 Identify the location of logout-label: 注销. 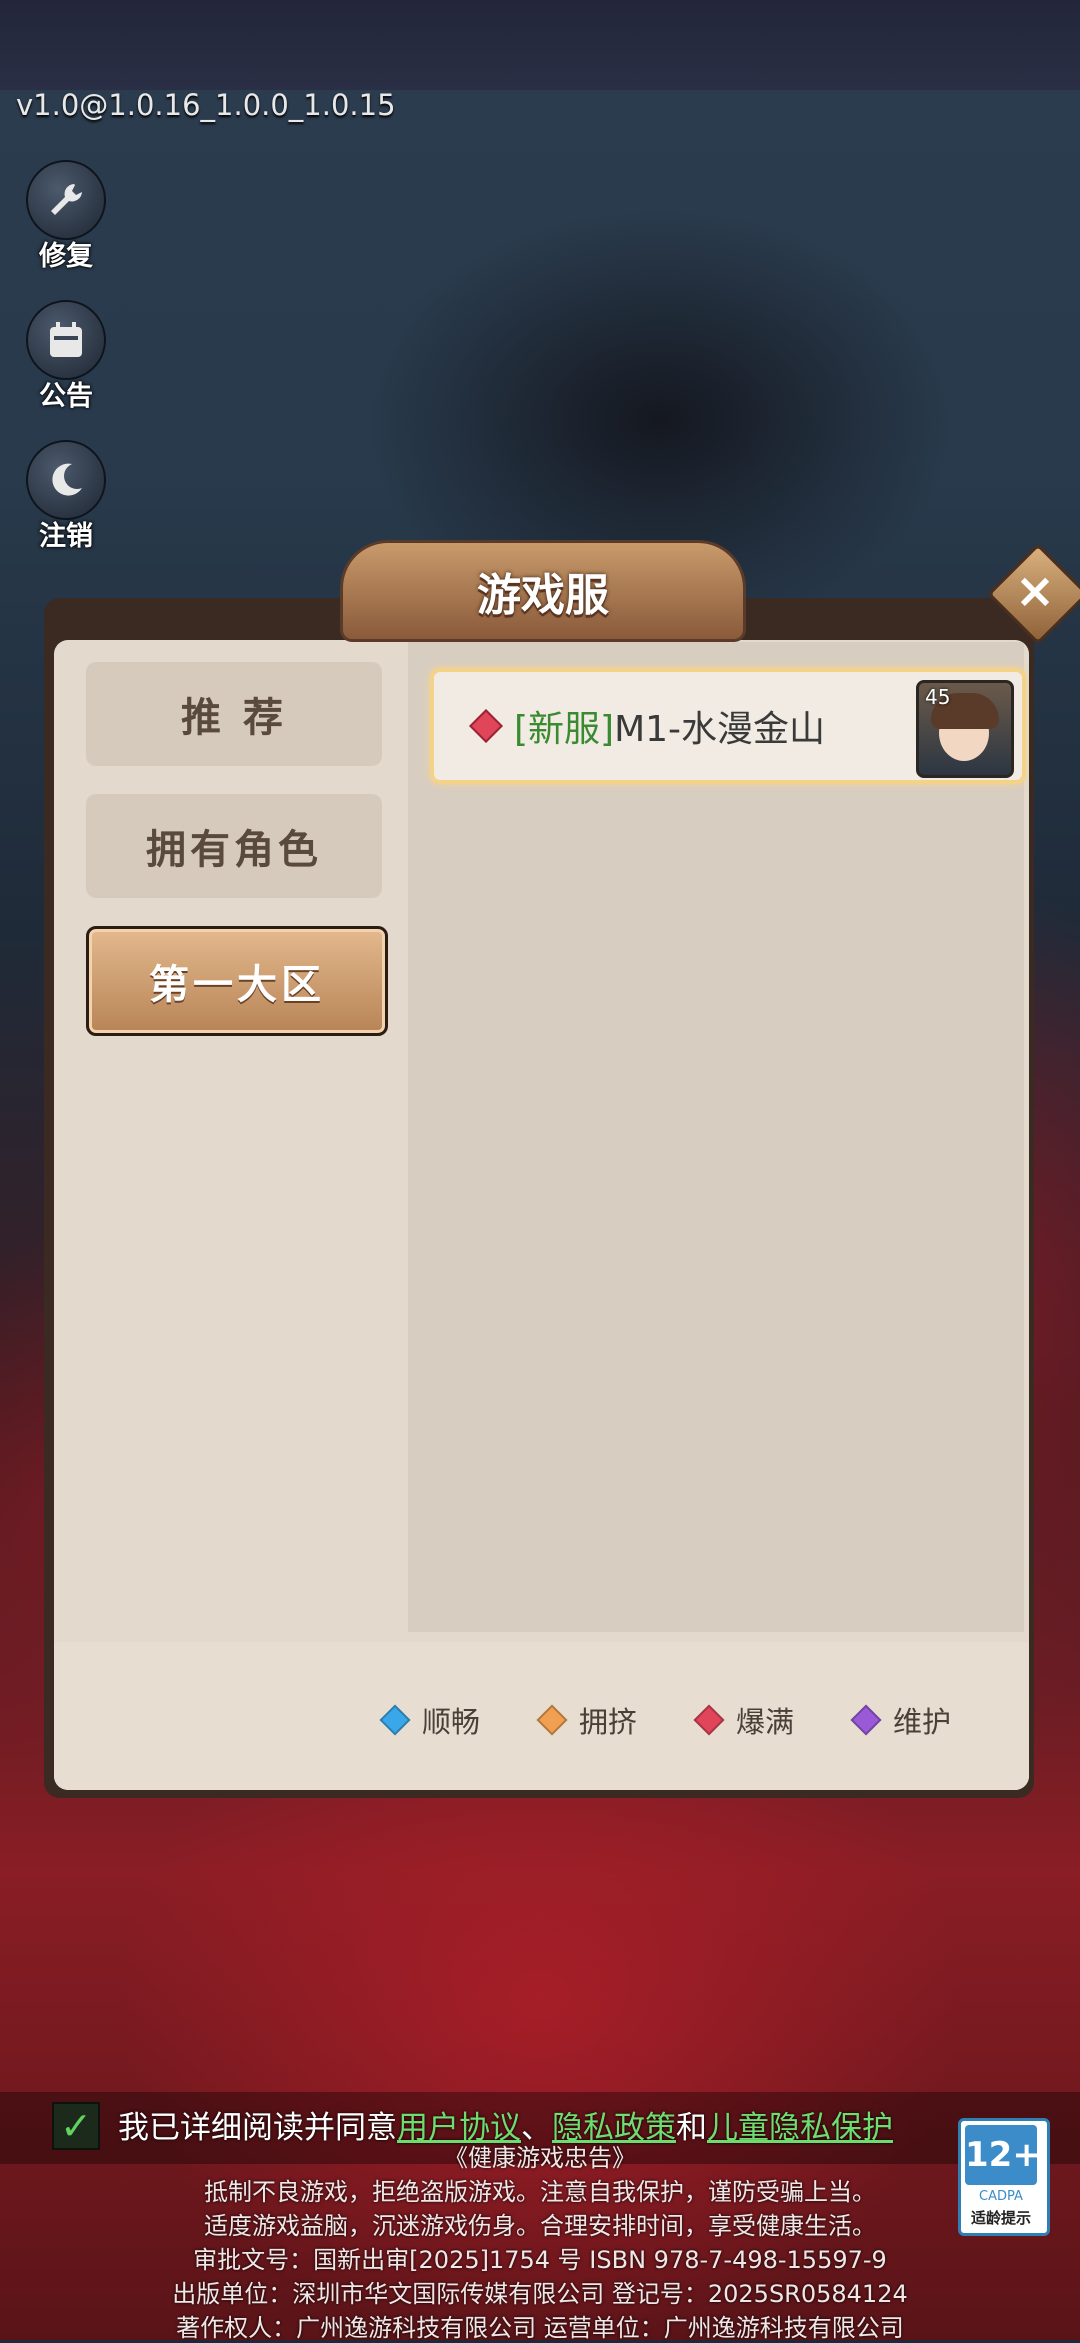
(66, 536).